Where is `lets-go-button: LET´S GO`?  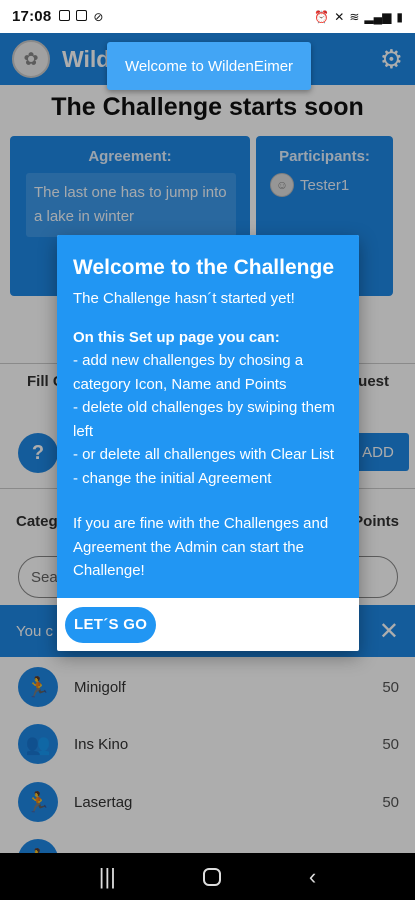 lets-go-button: LET´S GO is located at coordinates (111, 624).